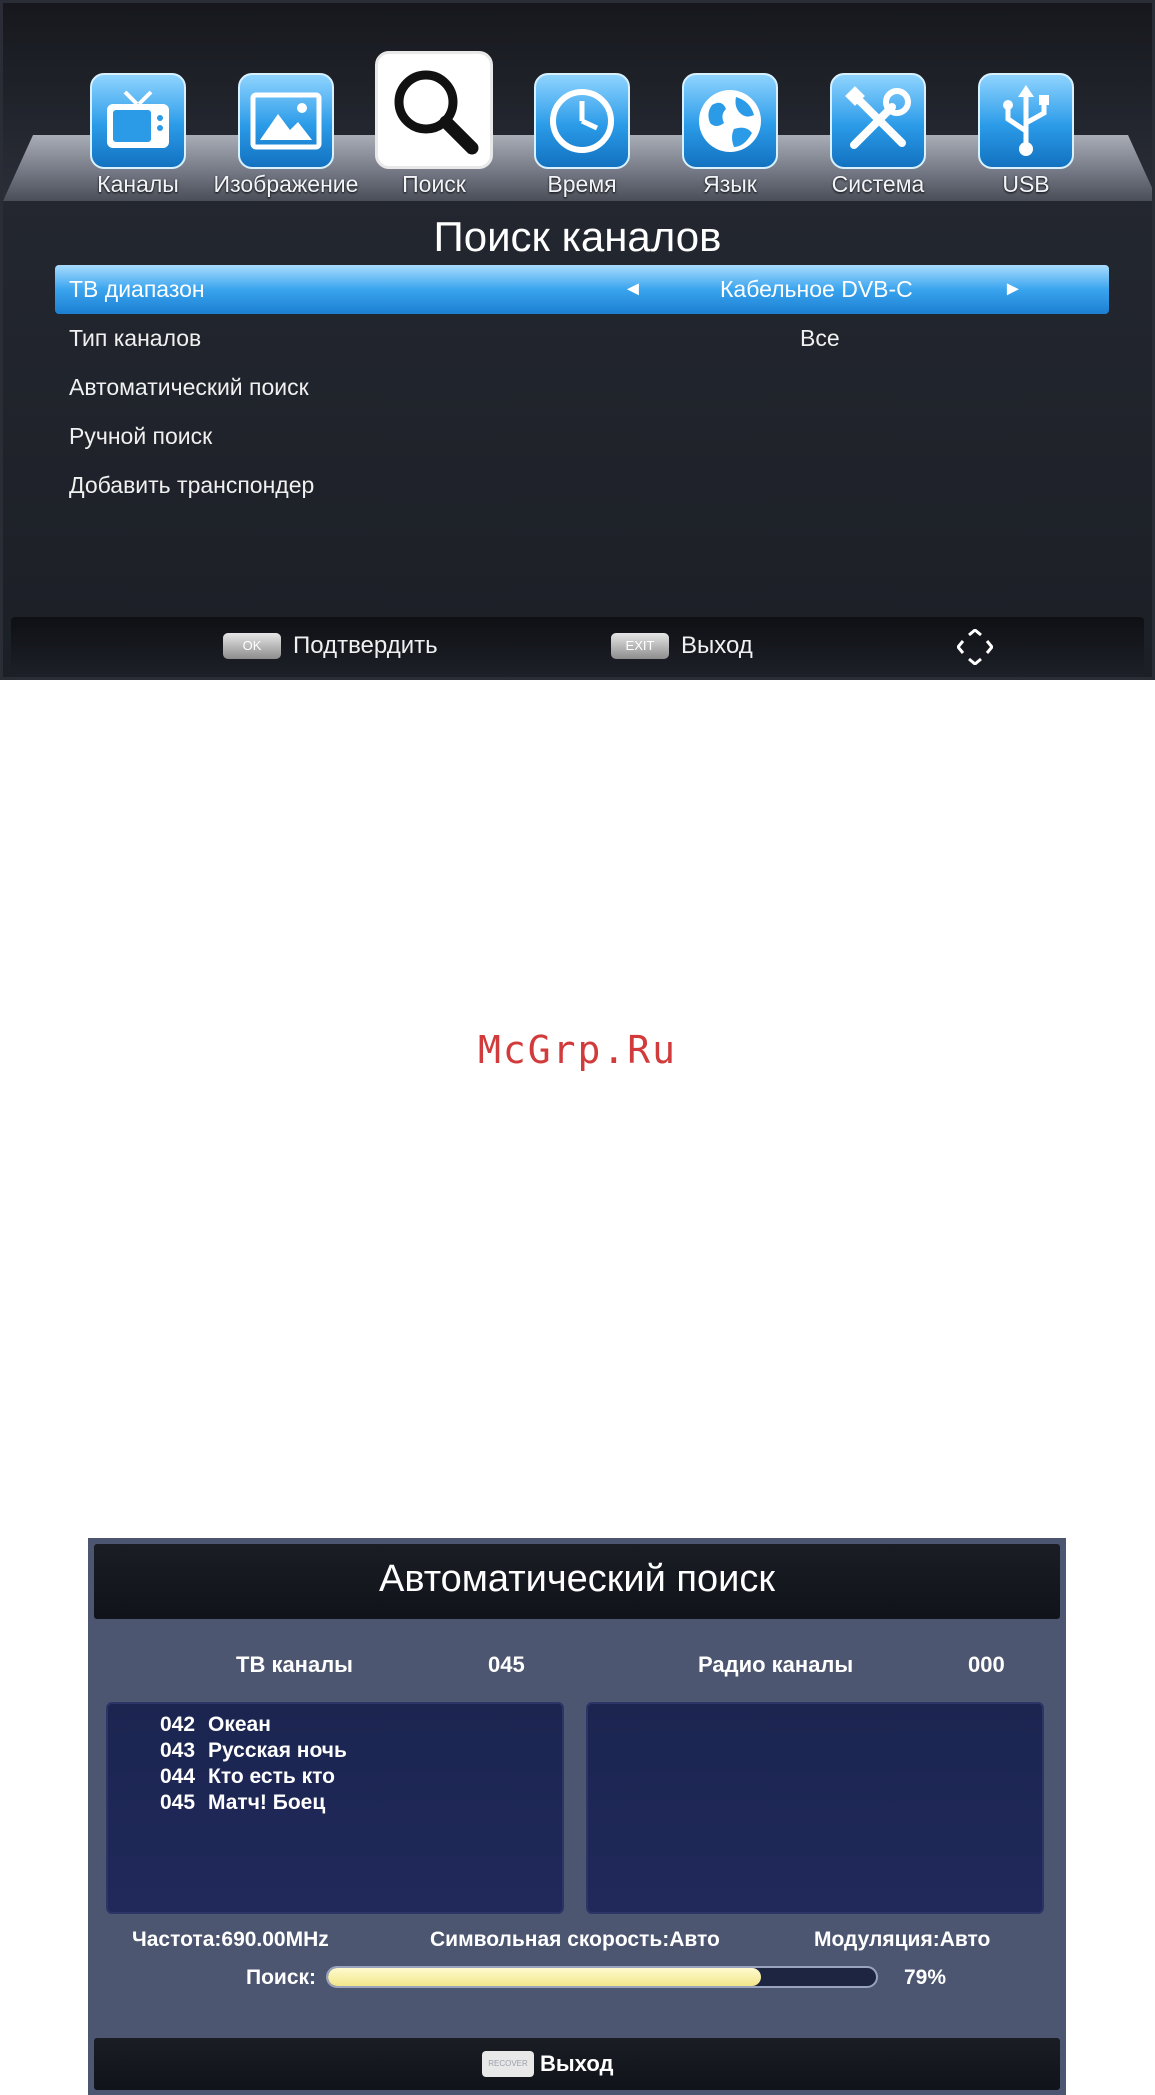  I want to click on exit-key-icon: EXIT, so click(640, 646).